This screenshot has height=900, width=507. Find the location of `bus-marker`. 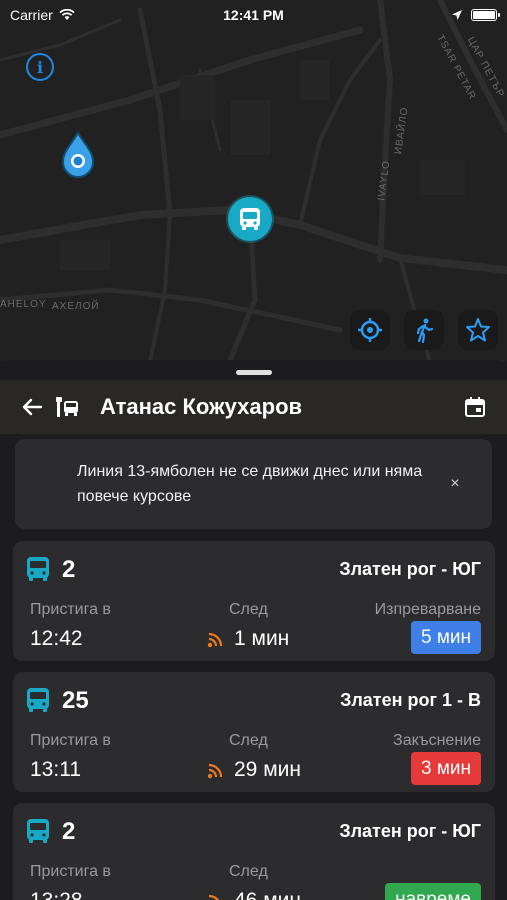

bus-marker is located at coordinates (250, 219).